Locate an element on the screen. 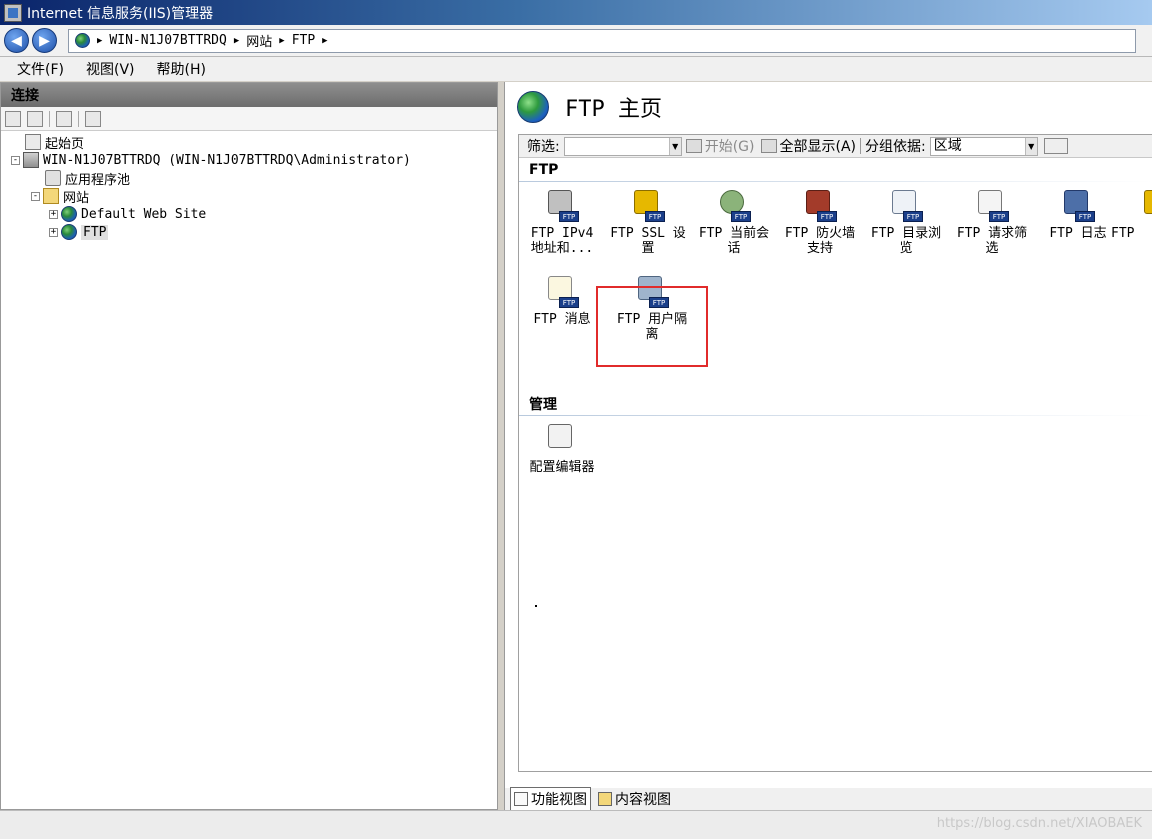  save-icon is located at coordinates (35, 118).